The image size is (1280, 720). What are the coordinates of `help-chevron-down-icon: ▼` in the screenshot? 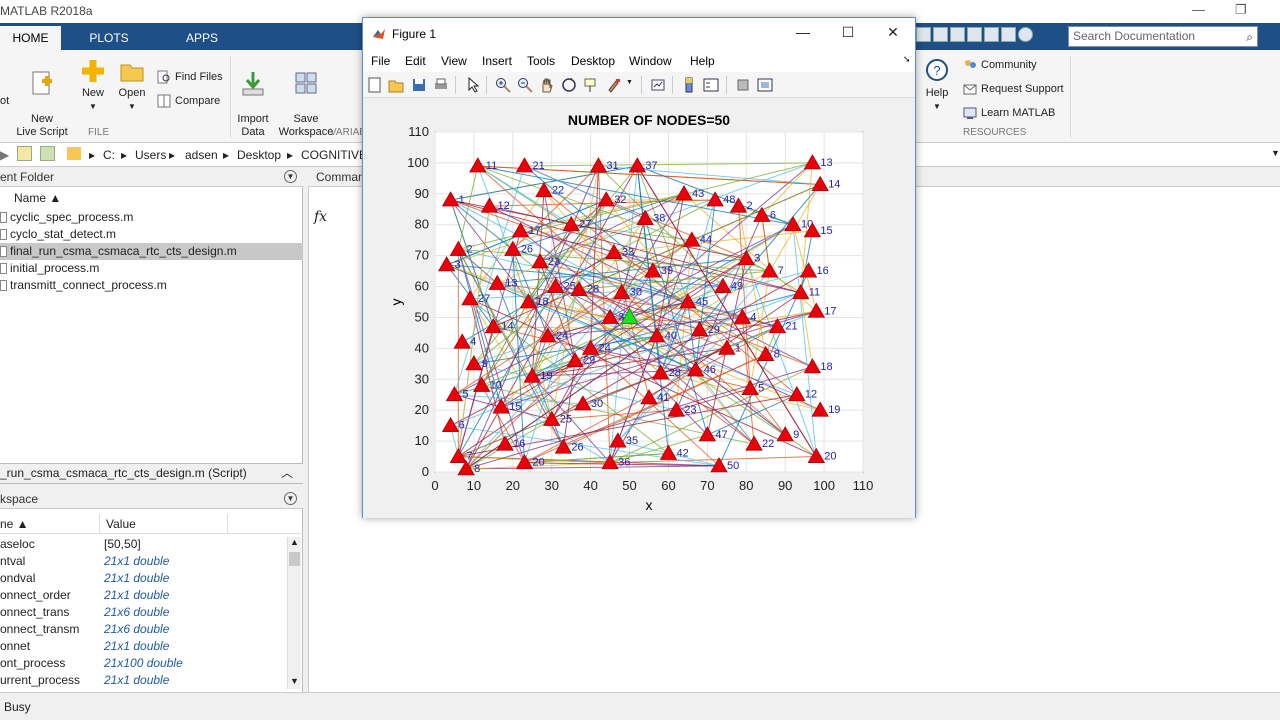 It's located at (937, 106).